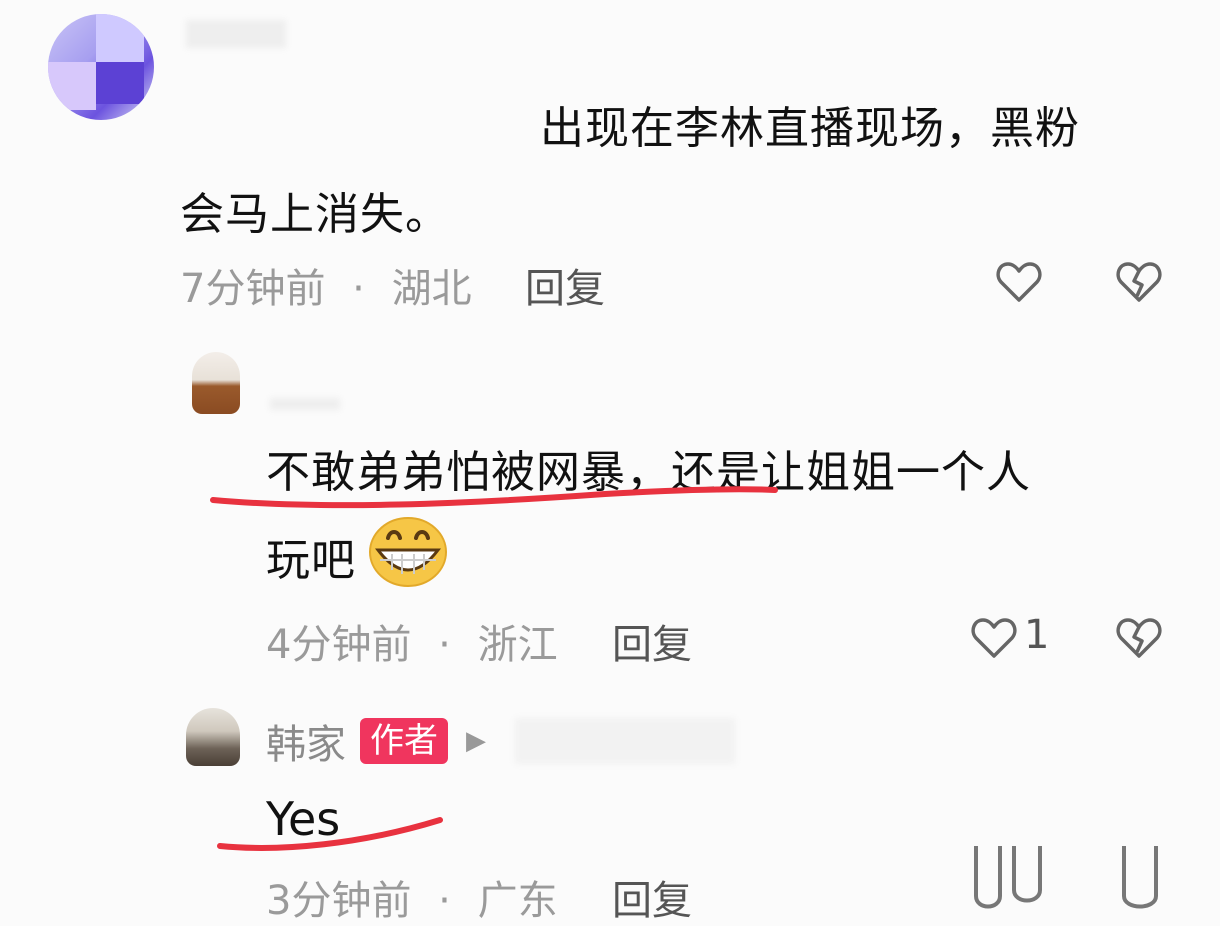 The width and height of the screenshot is (1220, 926). I want to click on grinning-emoji-icon, so click(408, 552).